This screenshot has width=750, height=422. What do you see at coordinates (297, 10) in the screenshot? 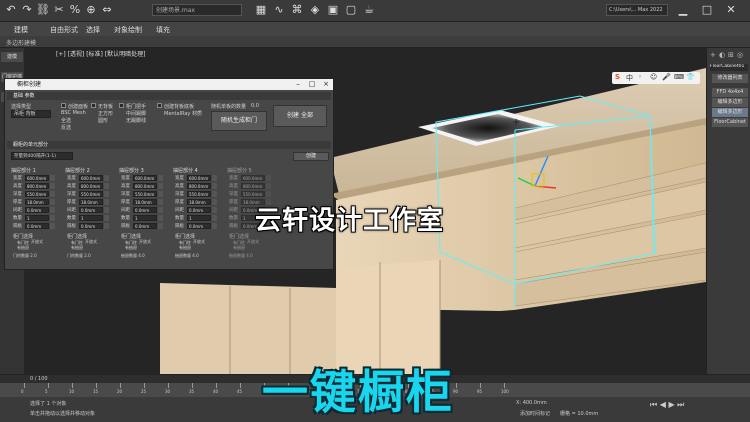
I see `schematic-icon: ⌘` at bounding box center [297, 10].